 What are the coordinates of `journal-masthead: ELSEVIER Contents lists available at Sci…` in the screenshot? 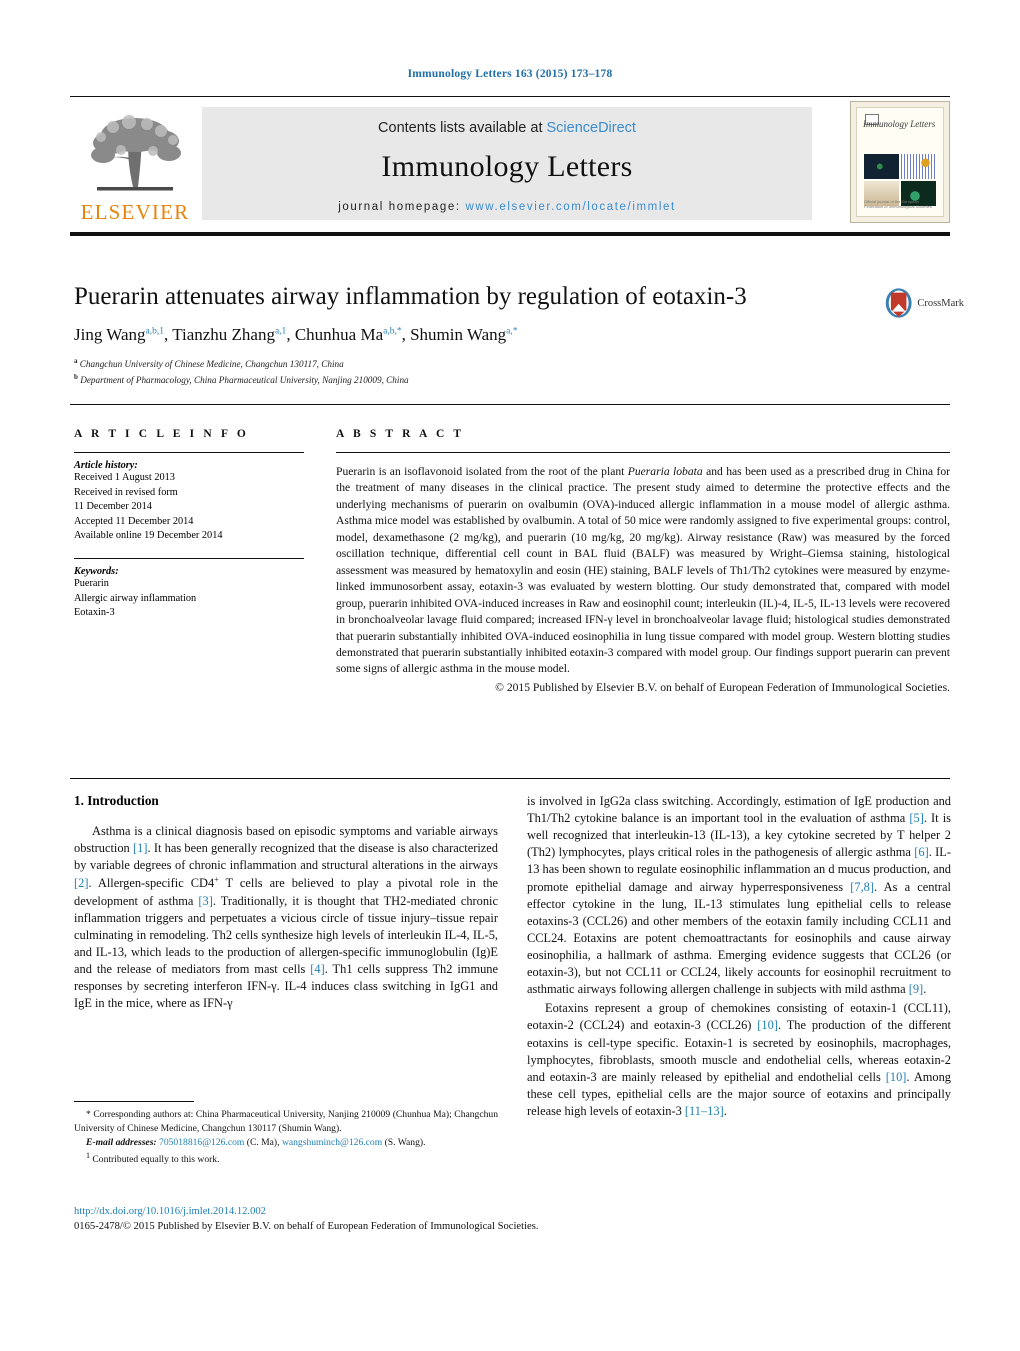 It's located at (510, 163).